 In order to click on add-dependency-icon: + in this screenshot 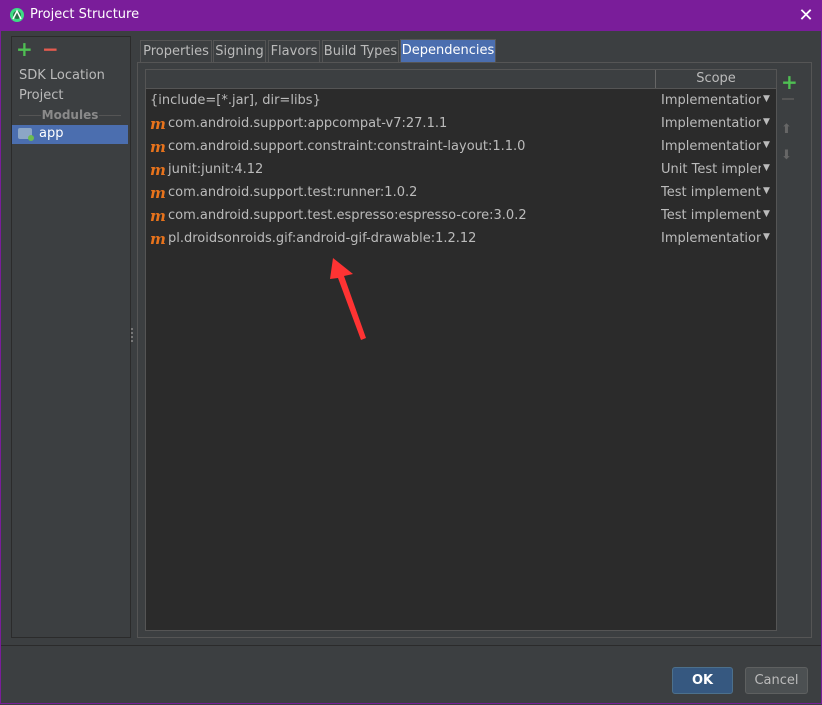, I will do `click(789, 82)`.